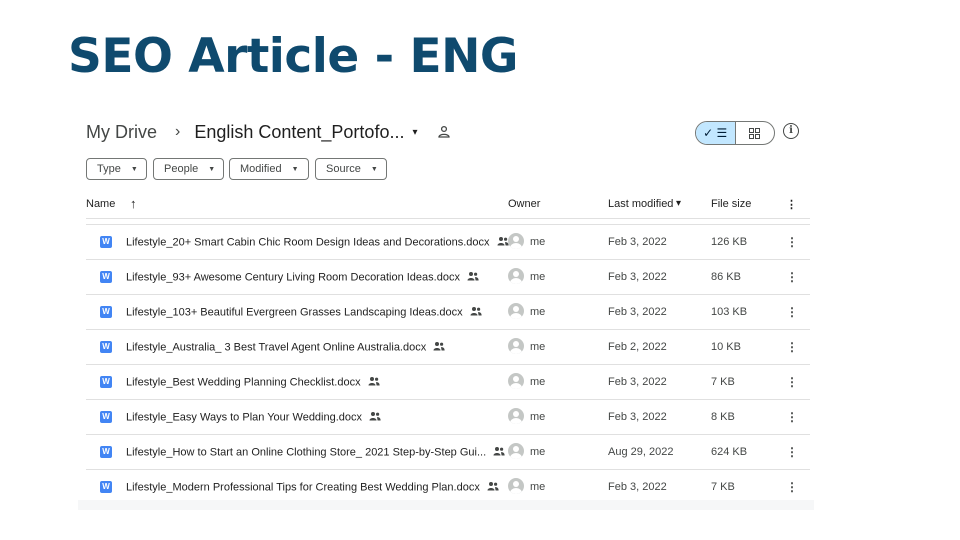  I want to click on file-size: 10 KB, so click(726, 347).